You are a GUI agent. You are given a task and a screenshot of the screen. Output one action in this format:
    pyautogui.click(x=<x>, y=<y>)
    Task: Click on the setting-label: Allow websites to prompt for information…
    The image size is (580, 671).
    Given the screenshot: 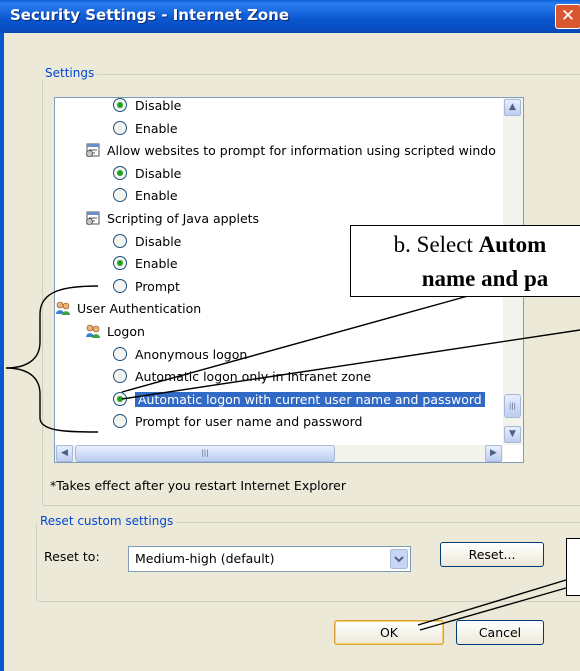 What is the action you would take?
    pyautogui.click(x=301, y=151)
    